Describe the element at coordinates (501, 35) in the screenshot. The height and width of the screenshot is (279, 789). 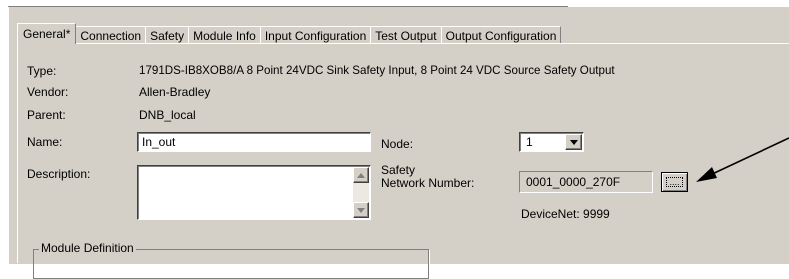
I see `tab-output-configuration: Output Configuration` at that location.